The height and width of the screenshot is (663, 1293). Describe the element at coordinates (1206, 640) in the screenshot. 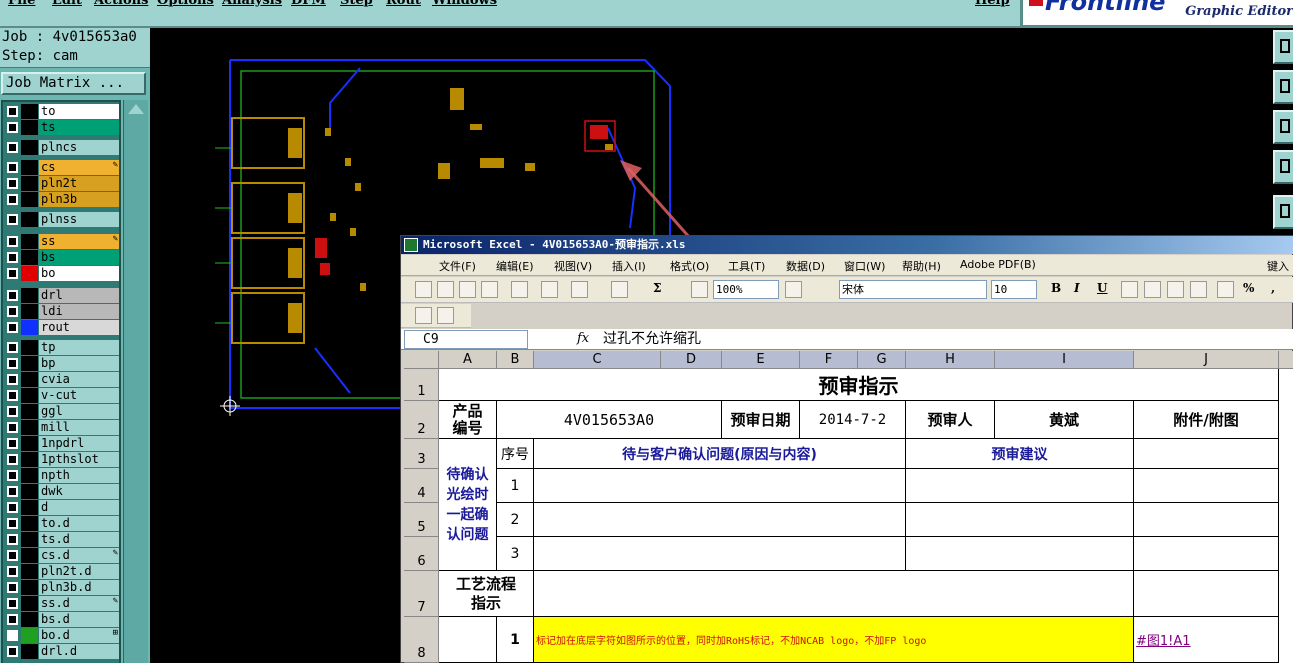

I see `row8-link: #图1!A1` at that location.